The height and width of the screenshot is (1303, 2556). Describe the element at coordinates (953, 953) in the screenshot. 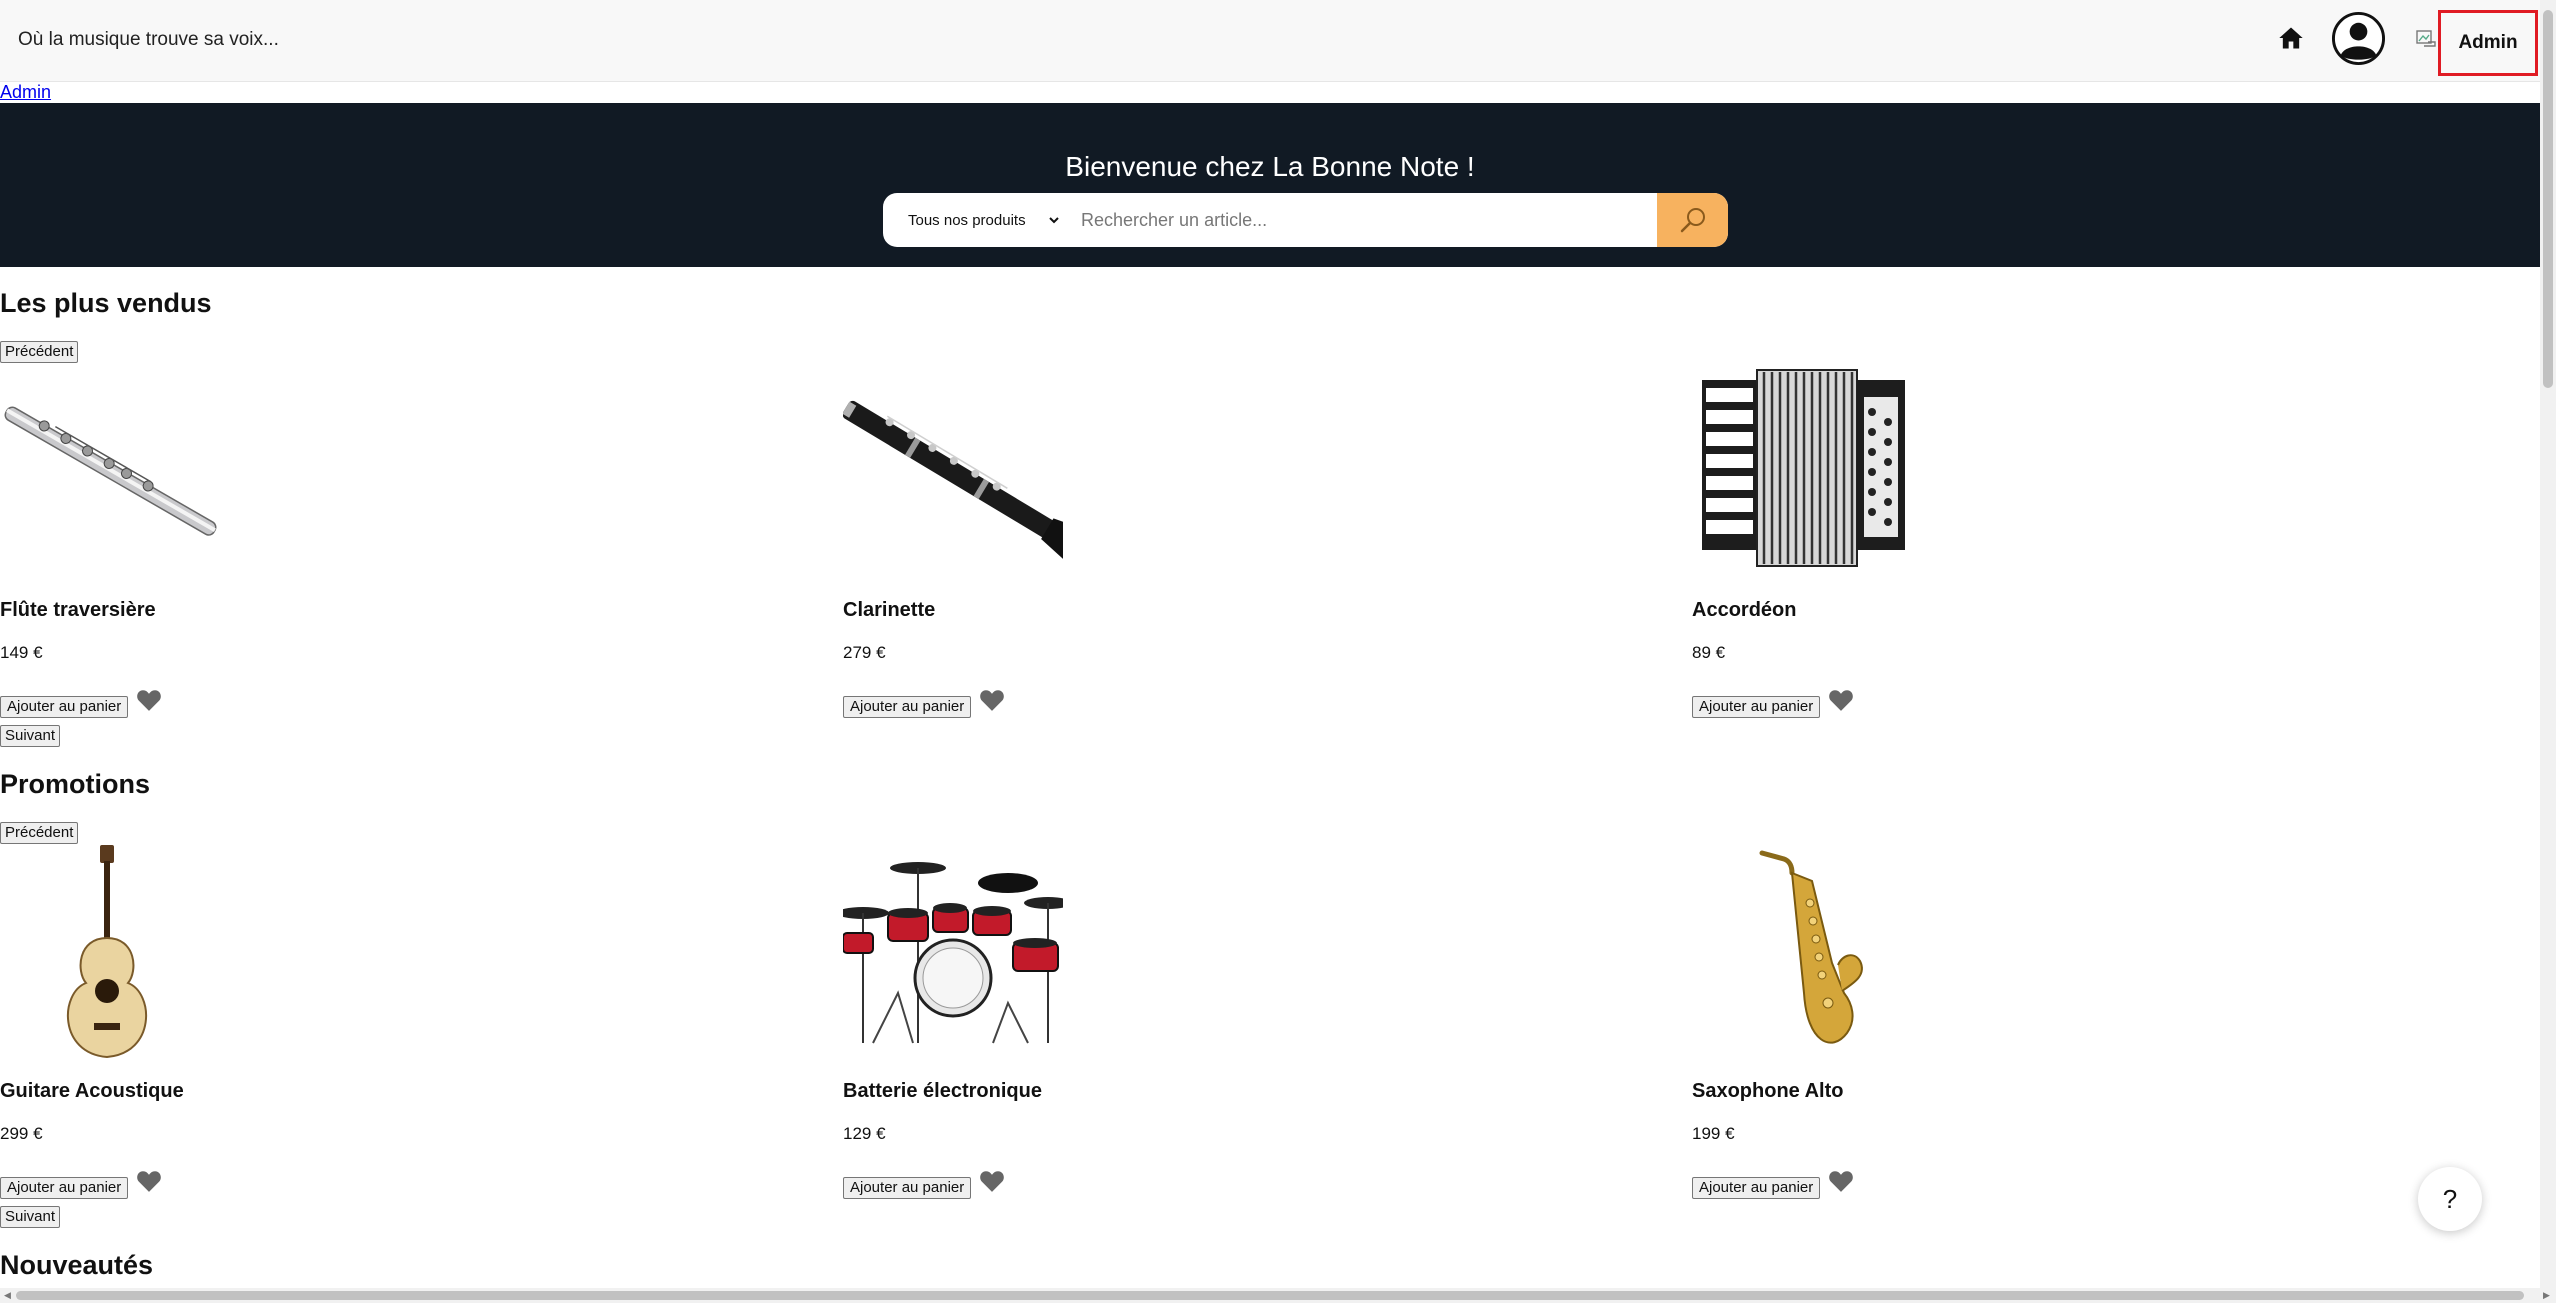

I see `electronic-drums-image` at that location.